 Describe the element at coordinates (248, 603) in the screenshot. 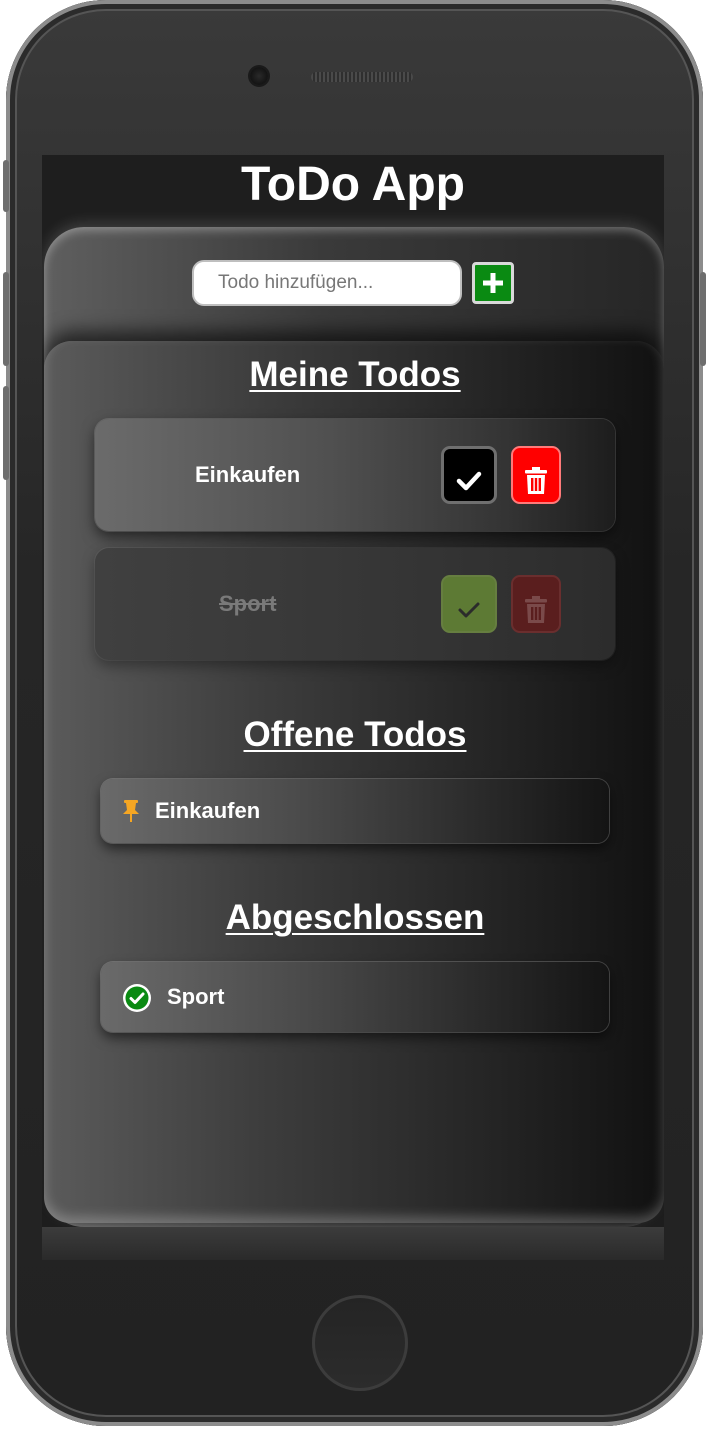

I see `todo-label: Sport` at that location.